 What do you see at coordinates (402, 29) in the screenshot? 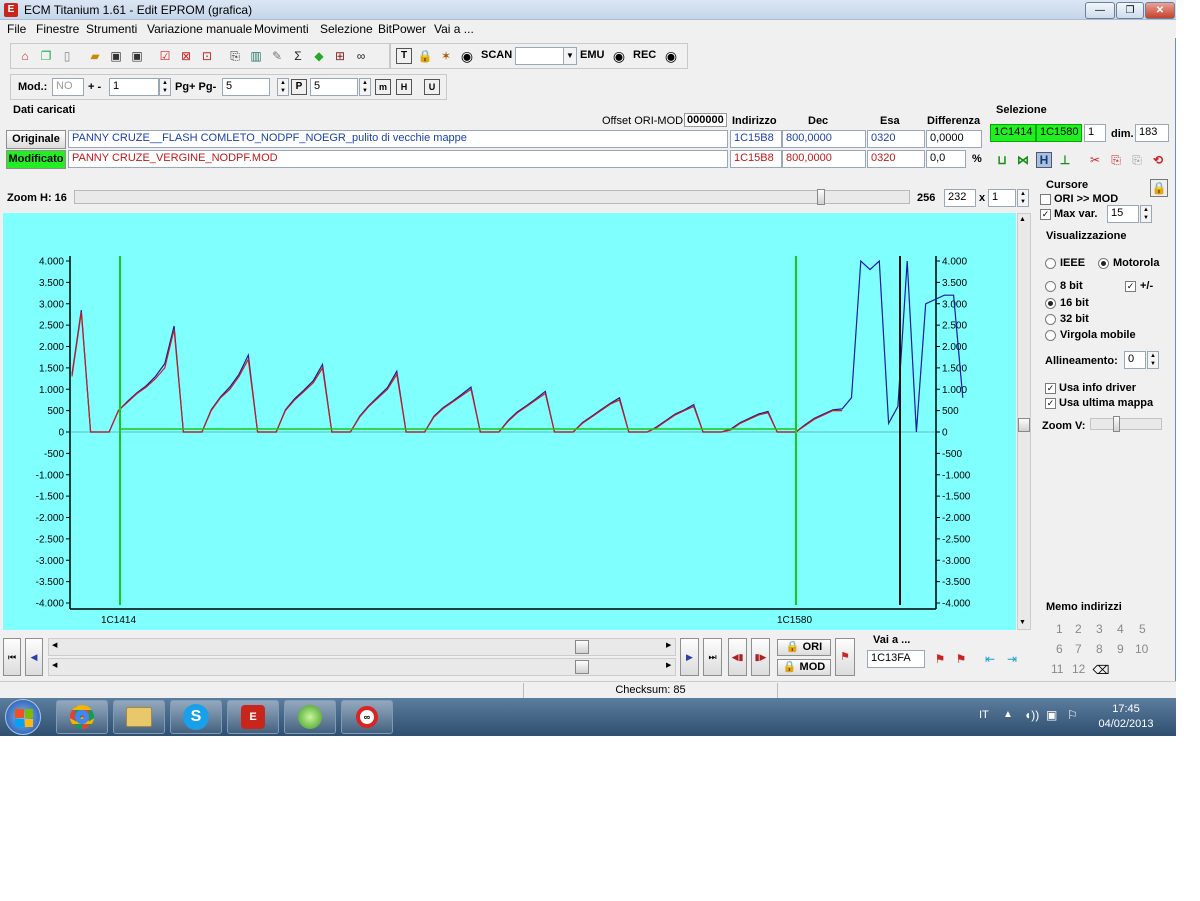
I see `menu-bitpower: BitPower` at bounding box center [402, 29].